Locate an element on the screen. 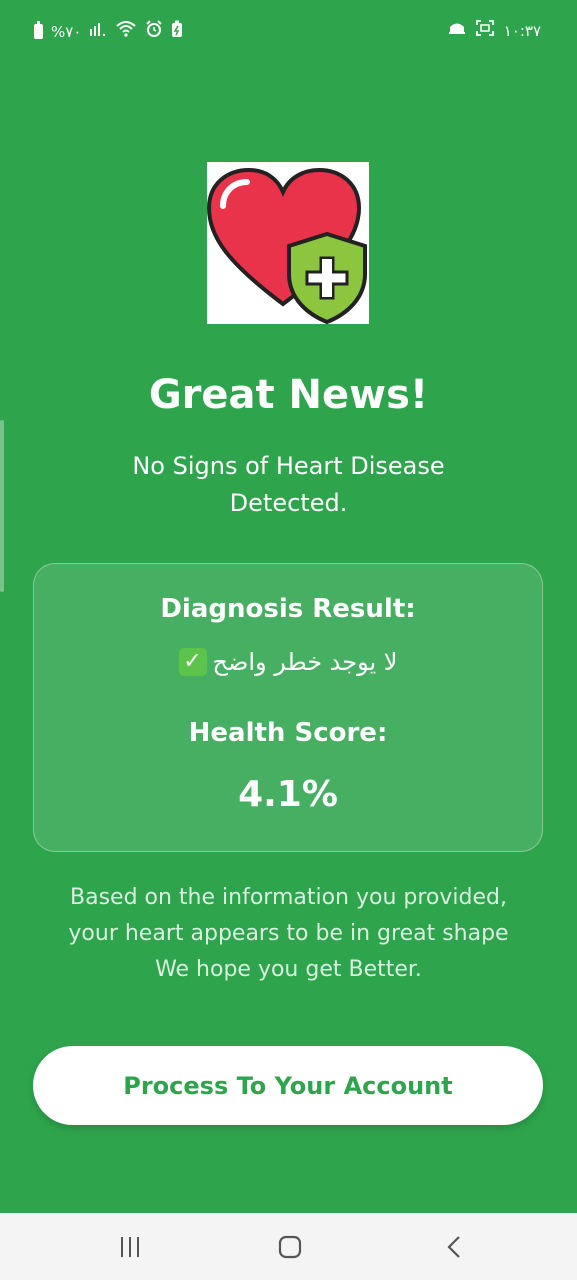 This screenshot has height=1280, width=577. back-icon is located at coordinates (454, 1247).